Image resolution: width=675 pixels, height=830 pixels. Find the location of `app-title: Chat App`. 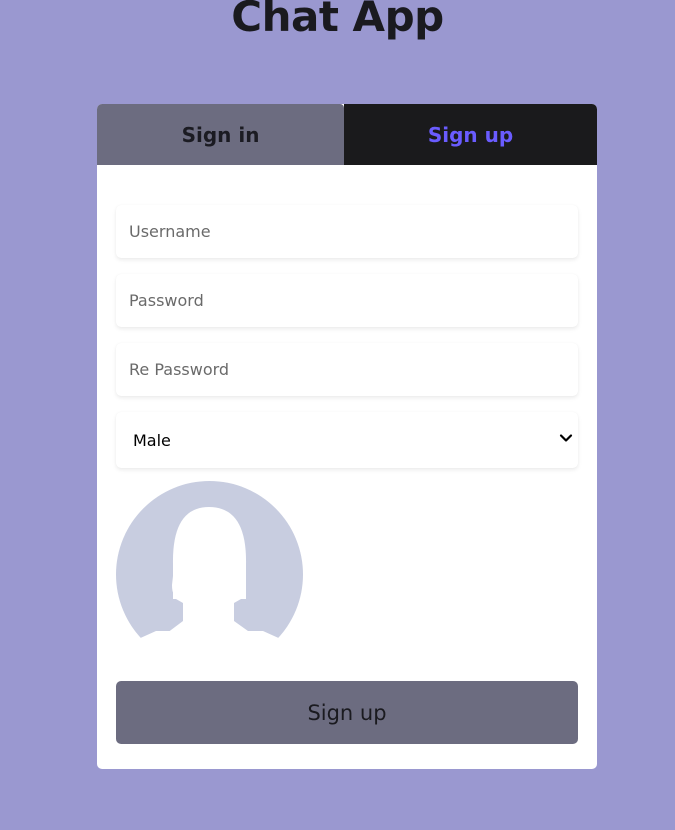

app-title: Chat App is located at coordinates (337, 20).